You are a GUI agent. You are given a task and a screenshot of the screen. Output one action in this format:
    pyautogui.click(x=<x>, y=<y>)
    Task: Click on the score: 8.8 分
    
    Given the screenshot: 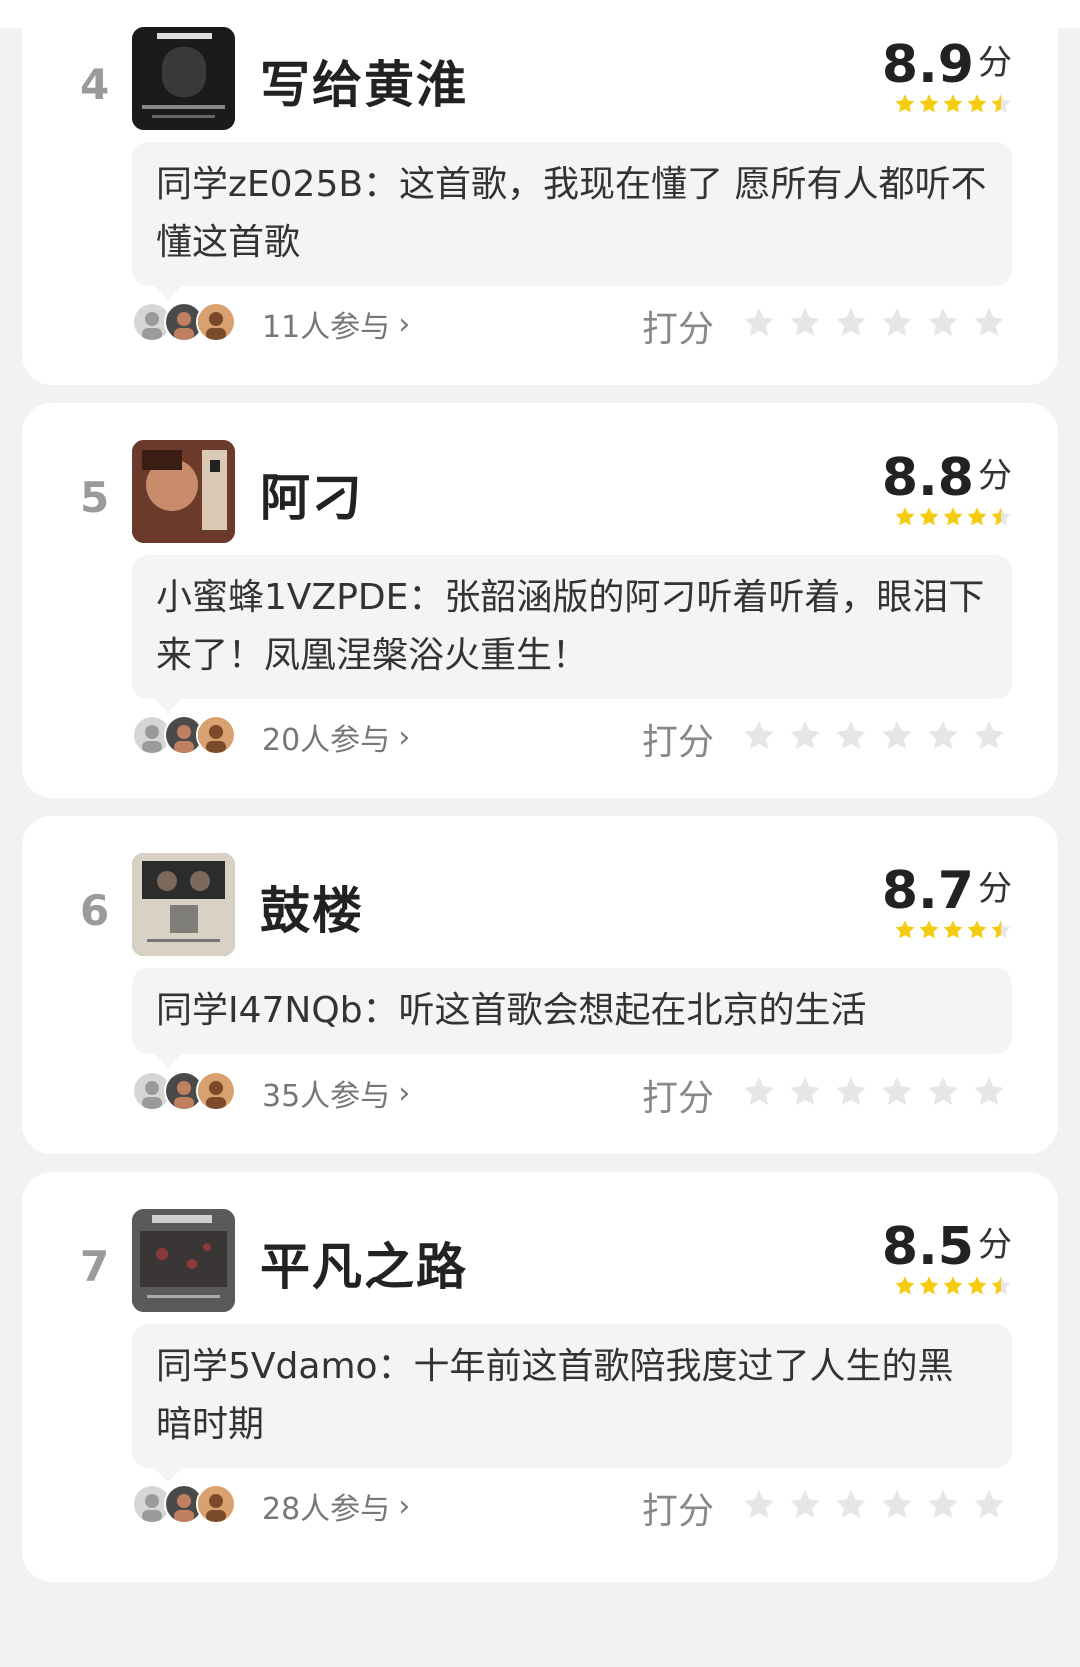 What is the action you would take?
    pyautogui.click(x=947, y=478)
    